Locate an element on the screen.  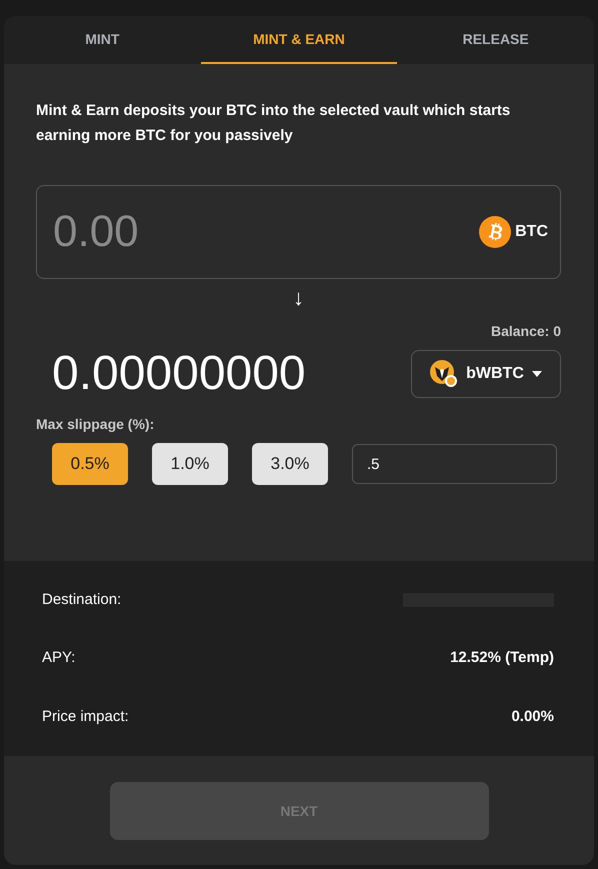
amount-field: 0.00 BTC is located at coordinates (298, 232).